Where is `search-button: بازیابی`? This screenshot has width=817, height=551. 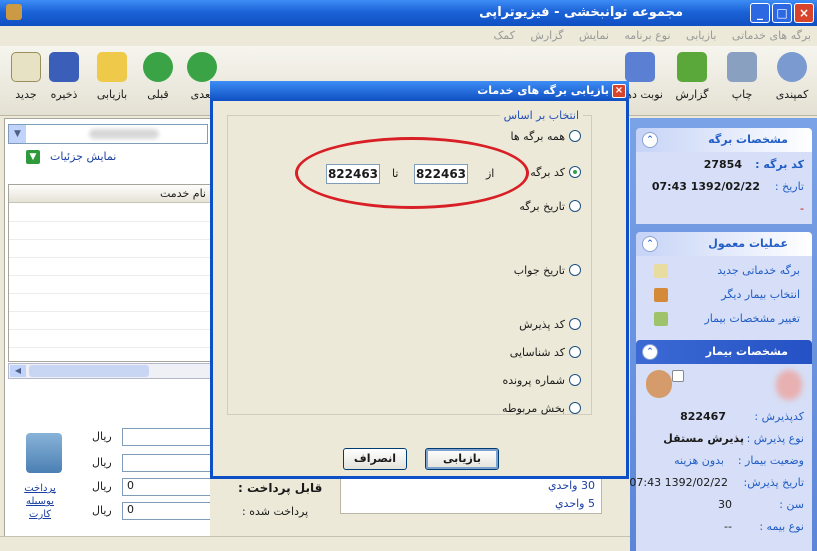
search-button: بازیابی is located at coordinates (462, 459).